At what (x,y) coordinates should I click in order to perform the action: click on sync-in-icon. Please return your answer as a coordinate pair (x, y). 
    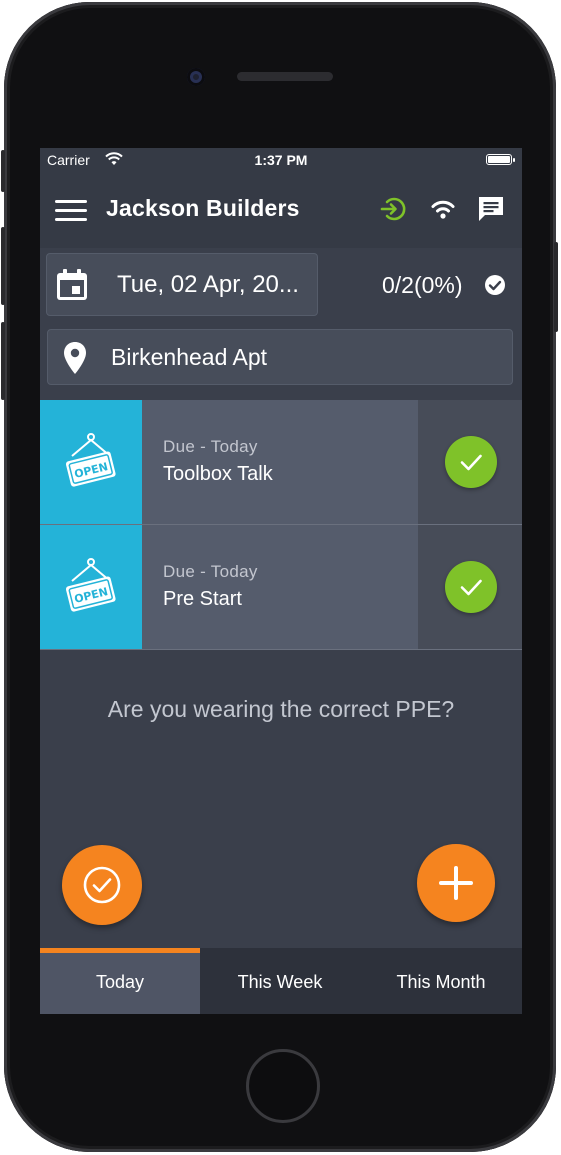
    Looking at the image, I should click on (393, 209).